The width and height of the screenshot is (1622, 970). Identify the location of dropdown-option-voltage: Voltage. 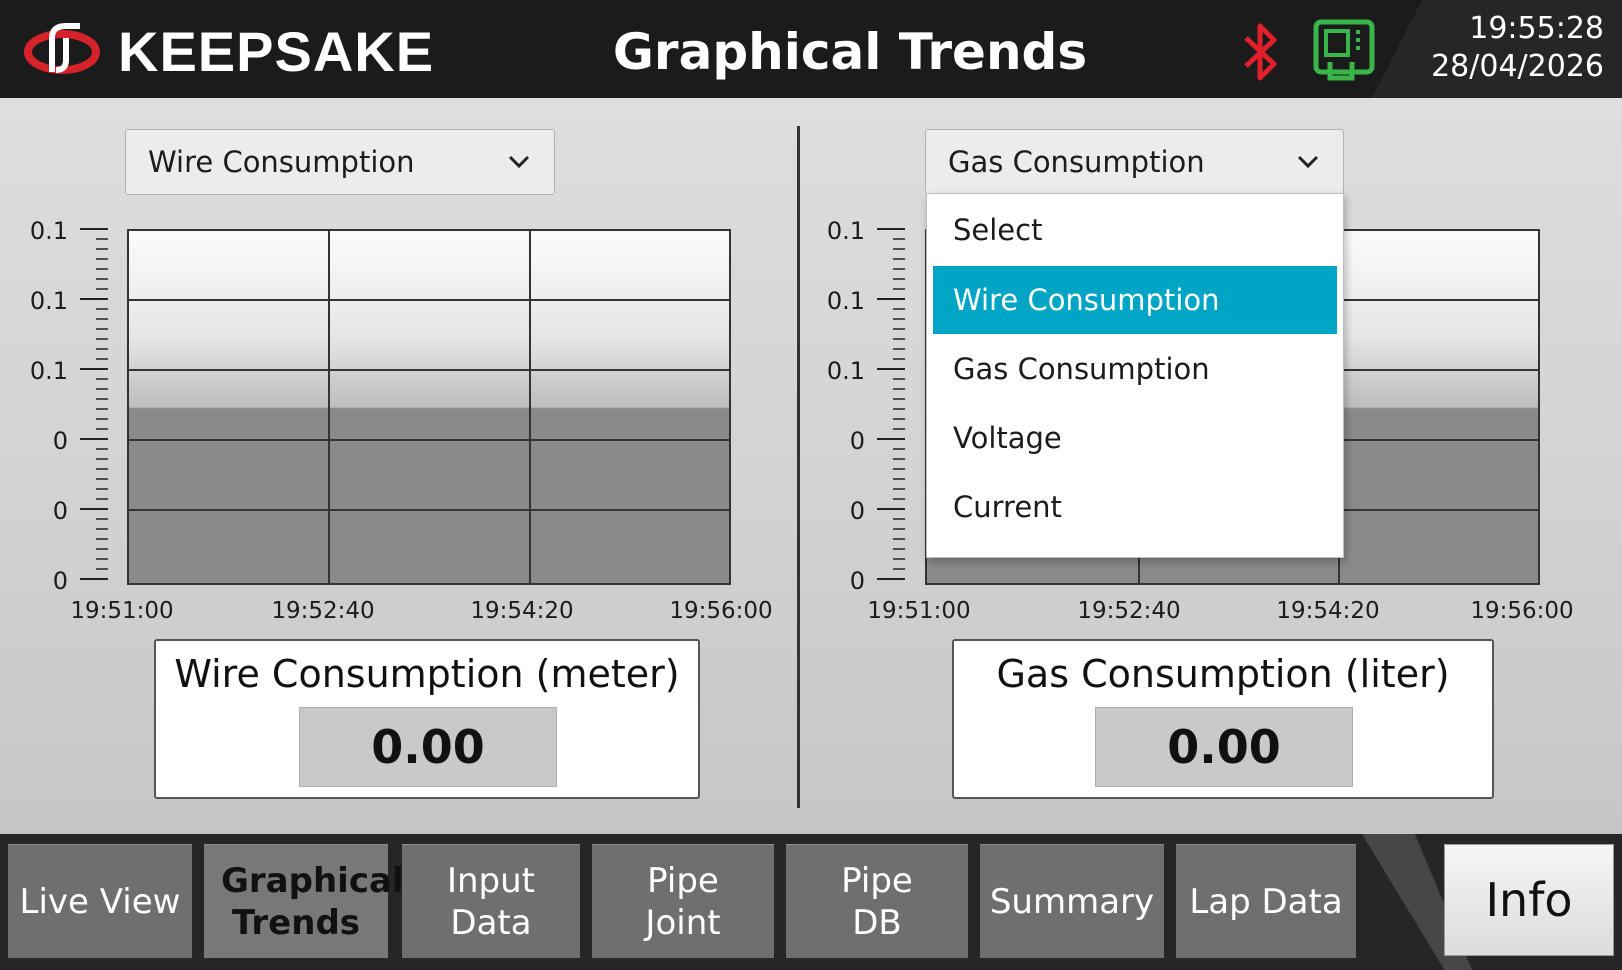
(1135, 438).